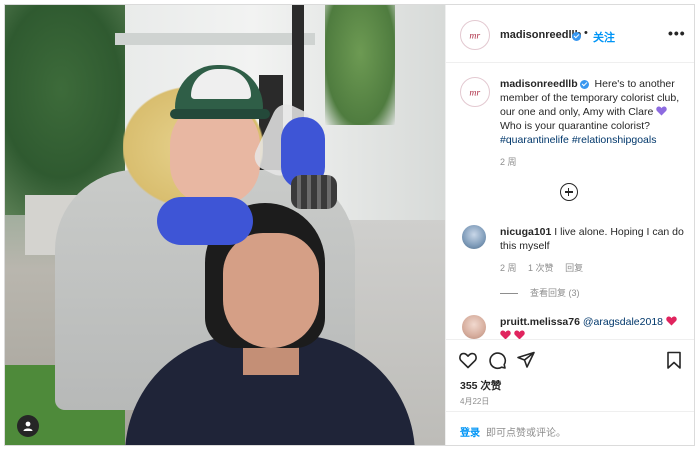 The image size is (700, 451). What do you see at coordinates (314, 192) in the screenshot?
I see `beaded-bracelet` at bounding box center [314, 192].